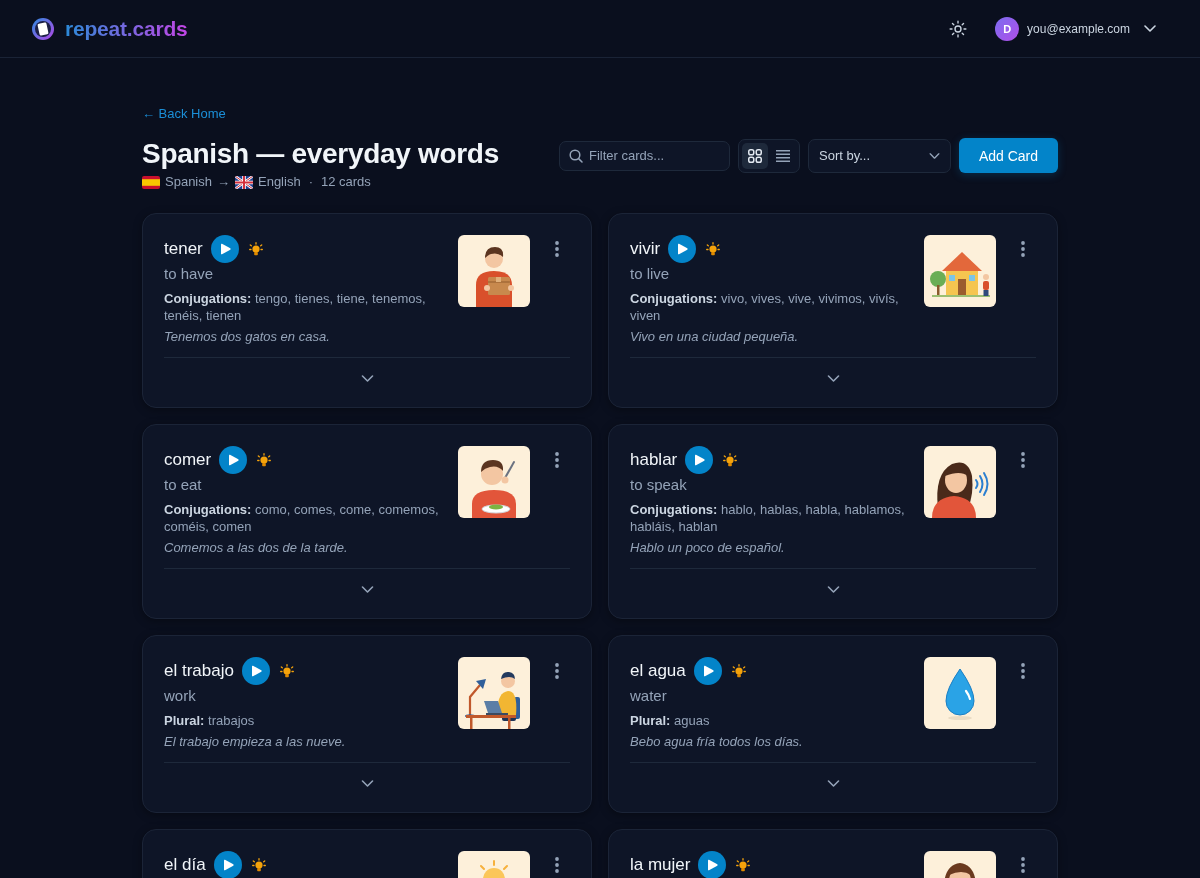 The height and width of the screenshot is (878, 1200). What do you see at coordinates (649, 696) in the screenshot?
I see `translation: water` at bounding box center [649, 696].